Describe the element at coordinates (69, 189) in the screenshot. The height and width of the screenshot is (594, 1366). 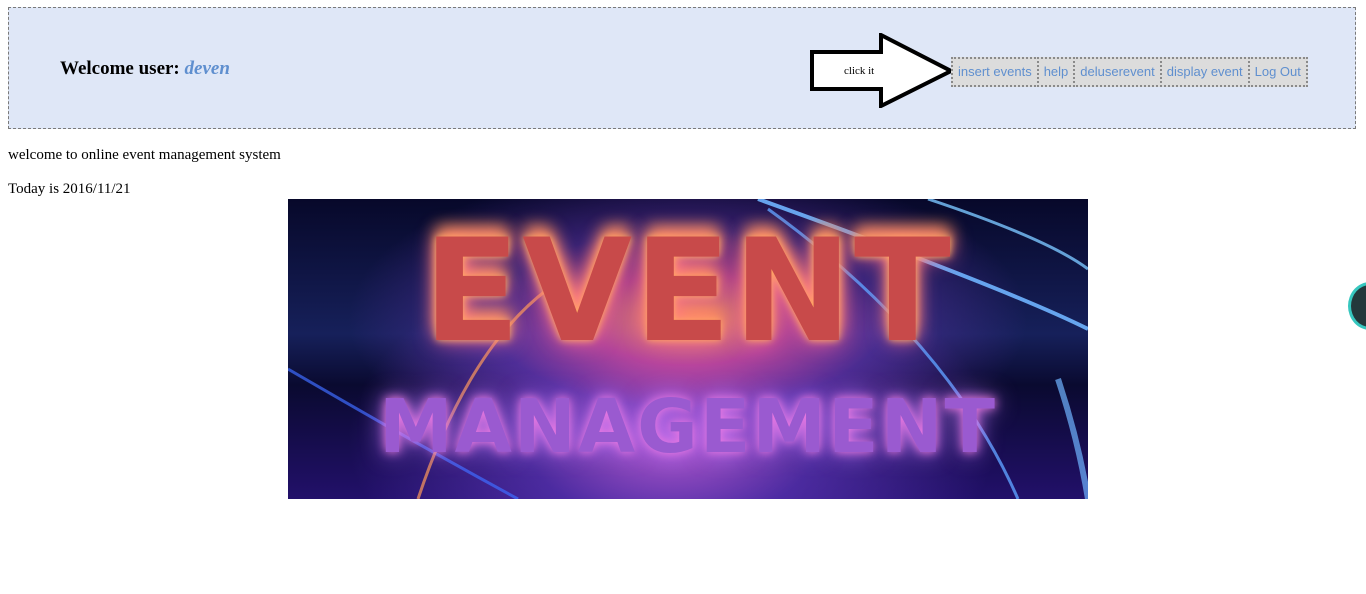
I see `today-date: Today is 2016/11/21` at that location.